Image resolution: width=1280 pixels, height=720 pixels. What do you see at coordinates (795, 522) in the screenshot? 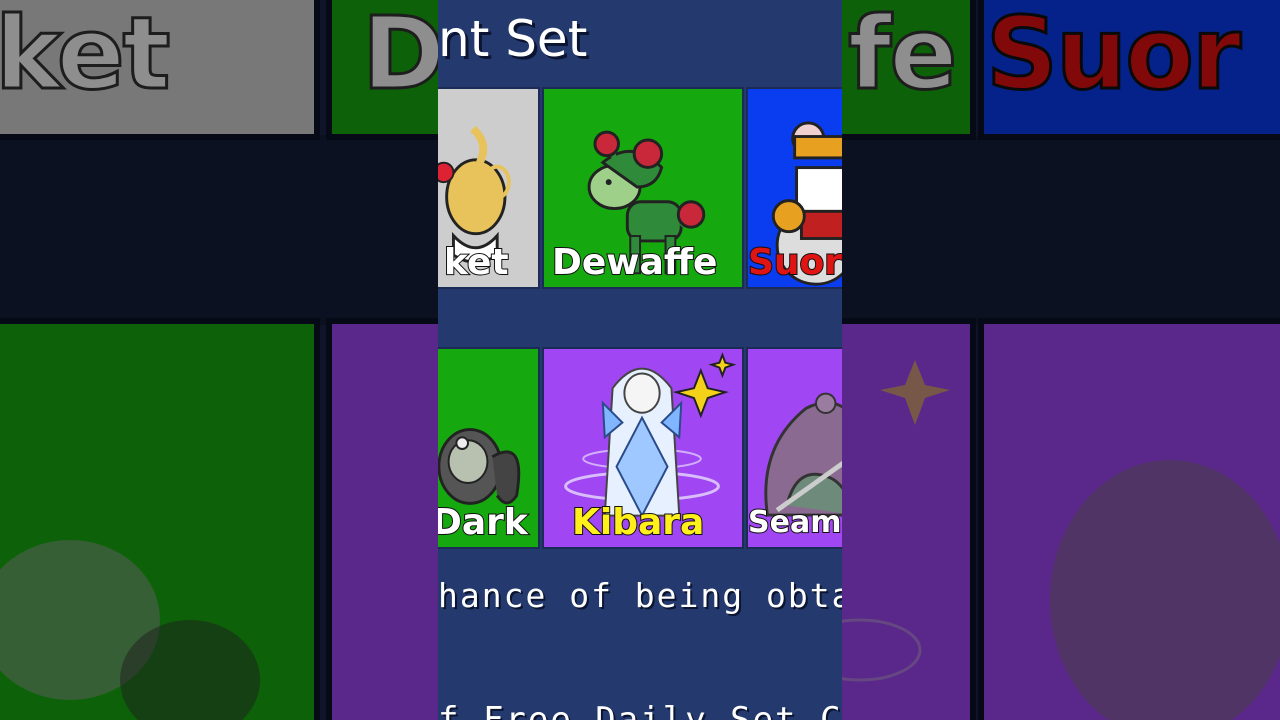
I see `card-name: Seam` at bounding box center [795, 522].